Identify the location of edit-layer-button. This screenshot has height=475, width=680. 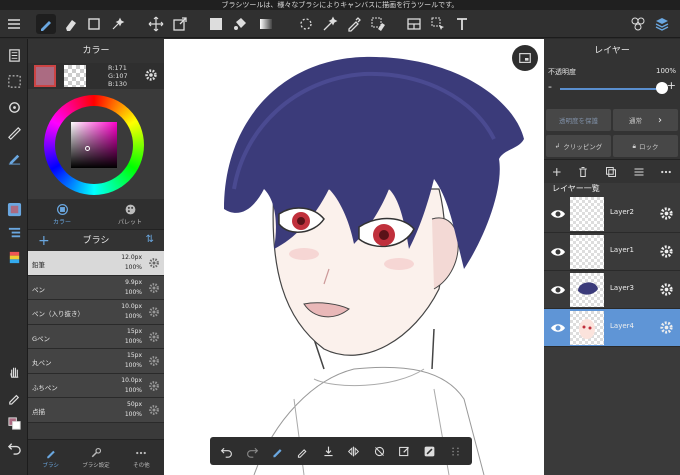
(404, 451).